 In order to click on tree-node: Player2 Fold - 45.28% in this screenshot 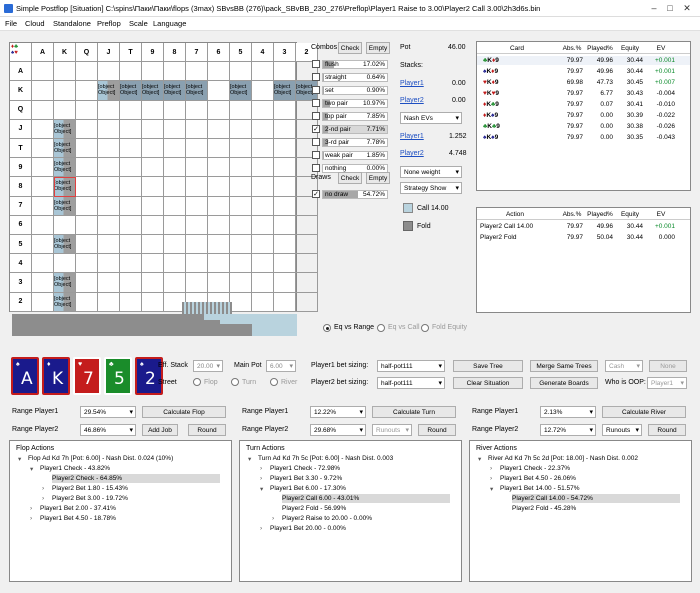, I will do `click(544, 508)`.